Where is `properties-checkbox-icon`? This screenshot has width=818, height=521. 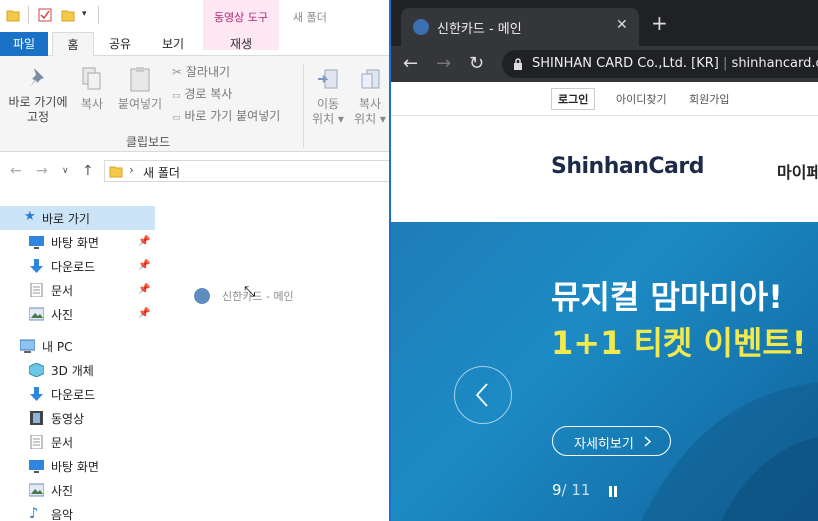 properties-checkbox-icon is located at coordinates (45, 15).